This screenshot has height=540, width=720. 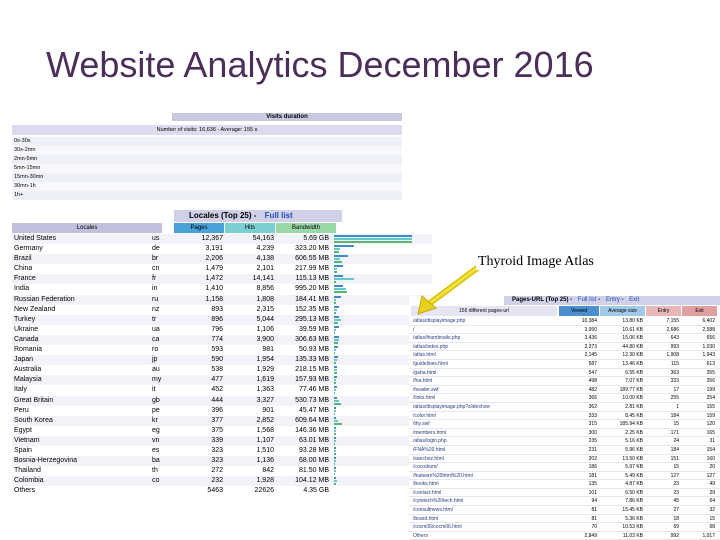 I want to click on locale-name: Turkey, so click(x=25, y=319).